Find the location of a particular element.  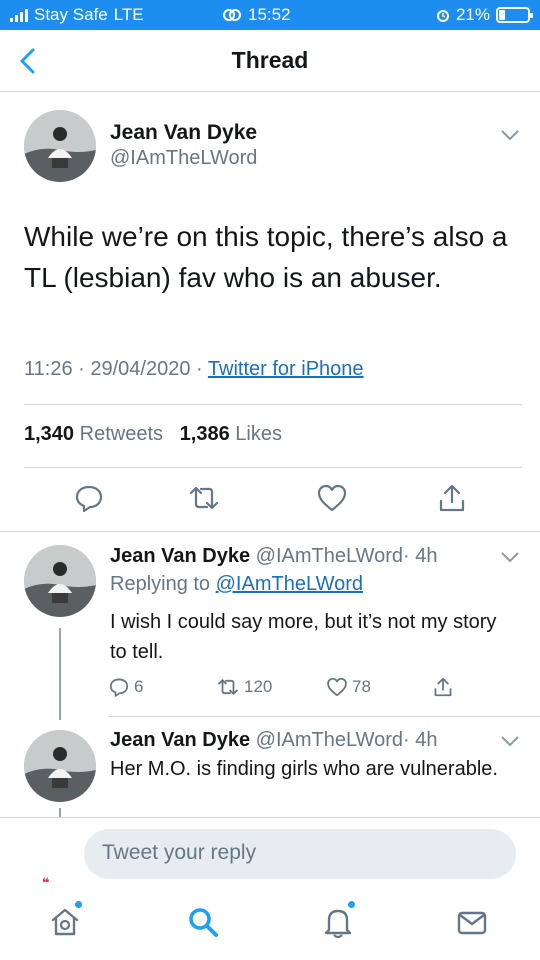

retweet-count: 120 is located at coordinates (258, 686).